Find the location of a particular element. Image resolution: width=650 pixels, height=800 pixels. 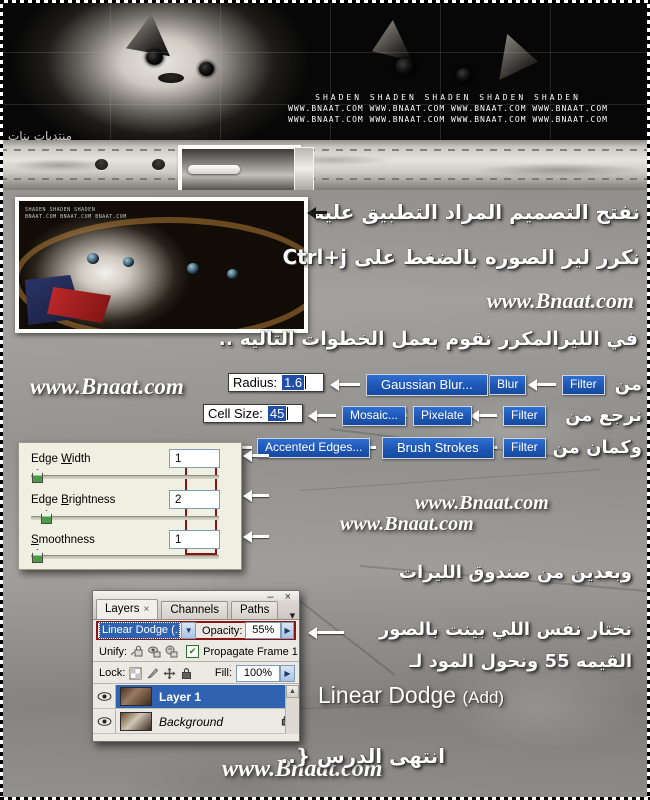

watermark-line-1: SHADEN SHADEN SHADEN SHADEN SHADEN is located at coordinates (448, 97).